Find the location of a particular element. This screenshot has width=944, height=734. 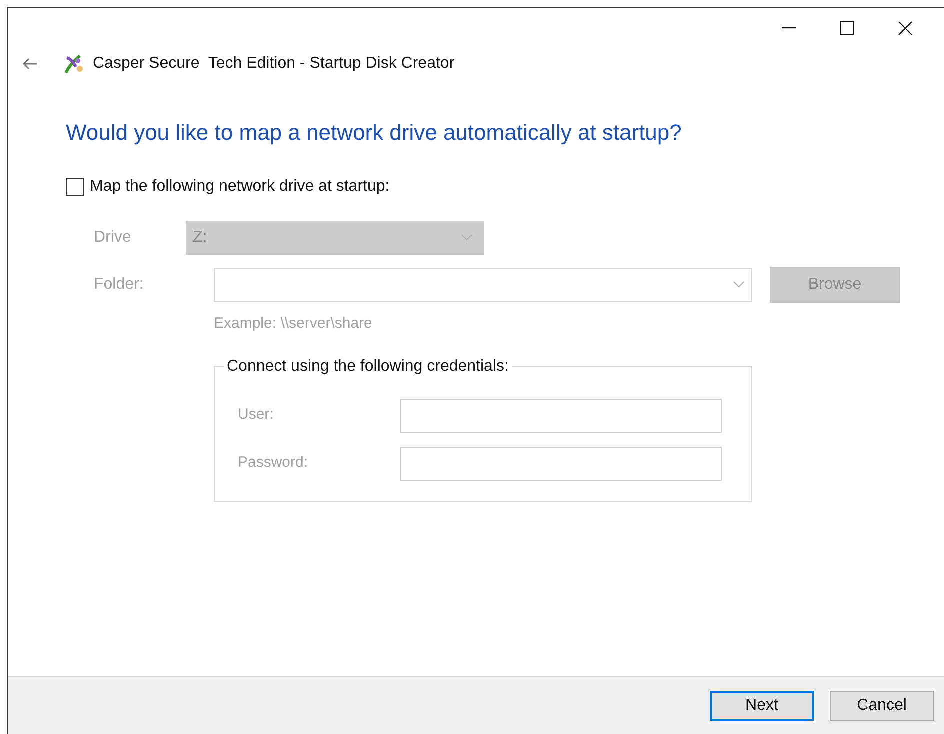

minimize-icon is located at coordinates (789, 28).